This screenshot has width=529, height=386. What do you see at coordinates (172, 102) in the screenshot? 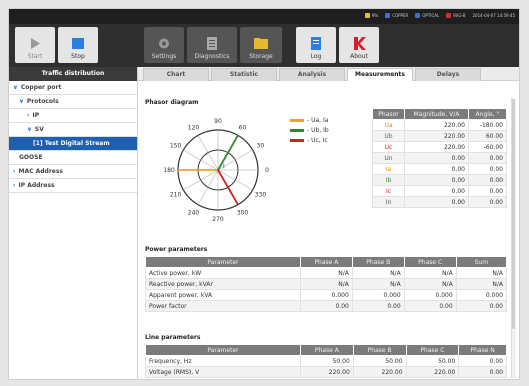
I see `phasor-diagram-title: Phasor diagram` at bounding box center [172, 102].